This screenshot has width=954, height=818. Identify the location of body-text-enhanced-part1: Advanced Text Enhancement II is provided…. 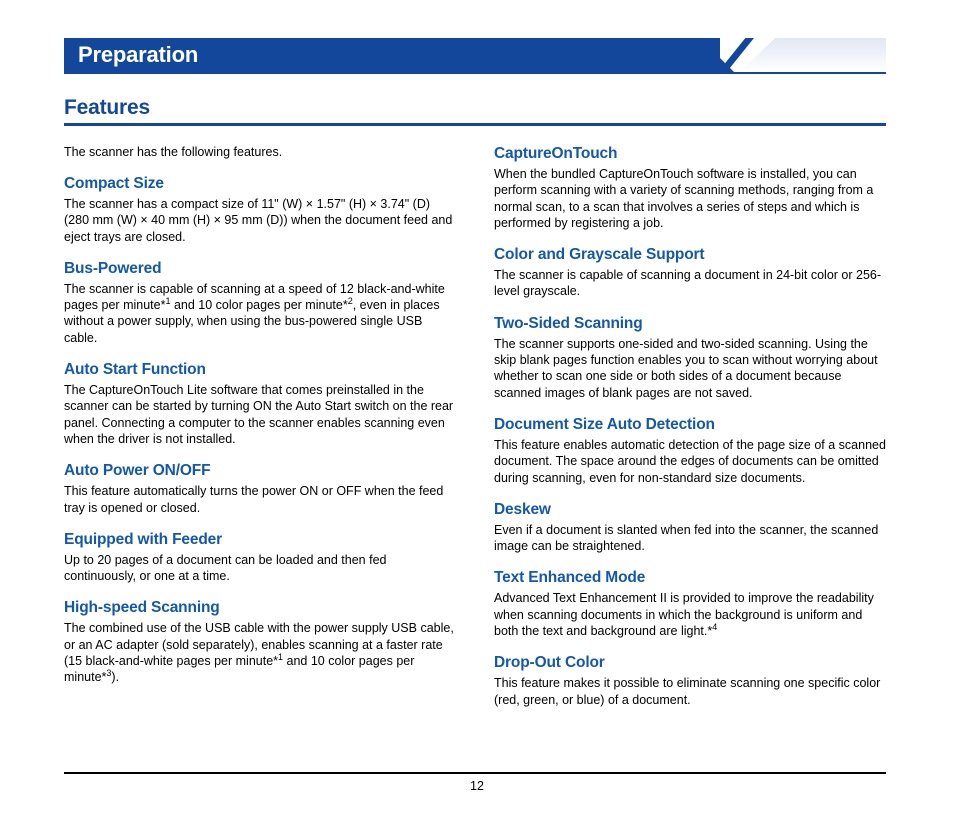
(684, 615).